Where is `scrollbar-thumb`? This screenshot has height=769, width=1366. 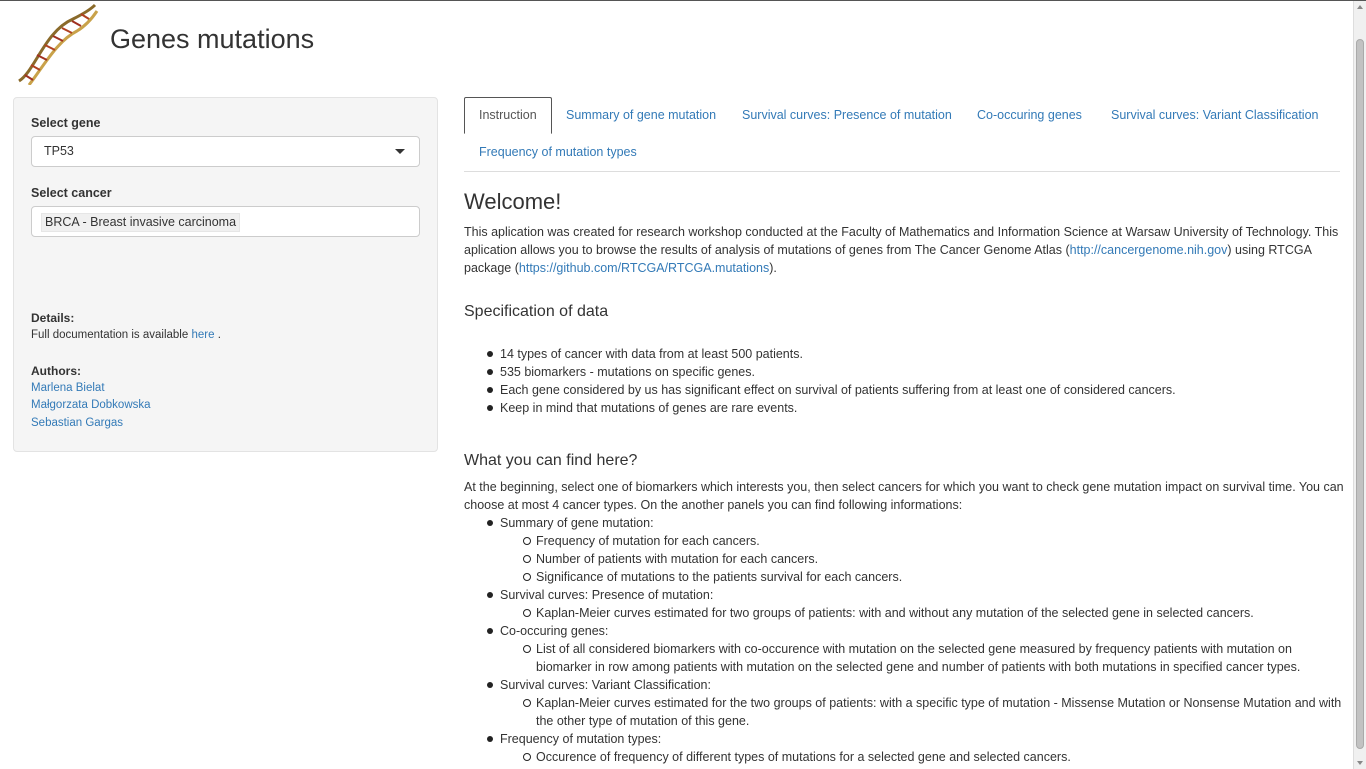
scrollbar-thumb is located at coordinates (1360, 394).